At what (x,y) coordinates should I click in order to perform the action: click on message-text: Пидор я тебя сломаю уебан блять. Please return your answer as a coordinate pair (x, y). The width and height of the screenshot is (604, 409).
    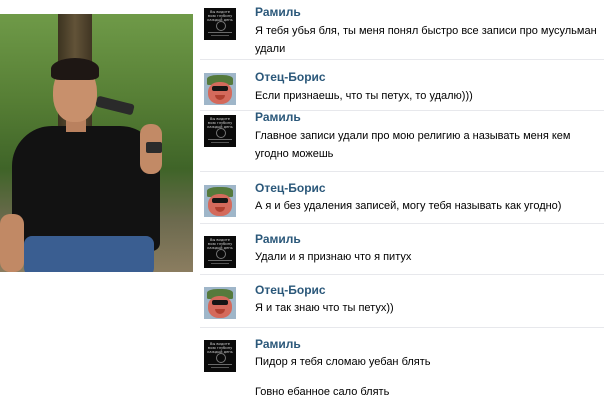
    Looking at the image, I should click on (343, 362).